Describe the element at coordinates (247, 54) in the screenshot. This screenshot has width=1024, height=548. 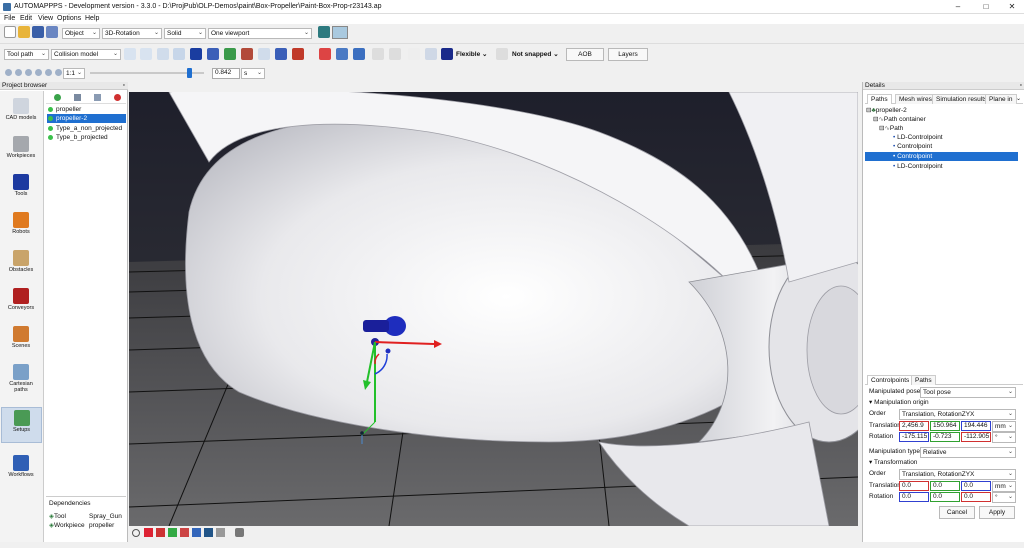
I see `red-robot-icon` at that location.